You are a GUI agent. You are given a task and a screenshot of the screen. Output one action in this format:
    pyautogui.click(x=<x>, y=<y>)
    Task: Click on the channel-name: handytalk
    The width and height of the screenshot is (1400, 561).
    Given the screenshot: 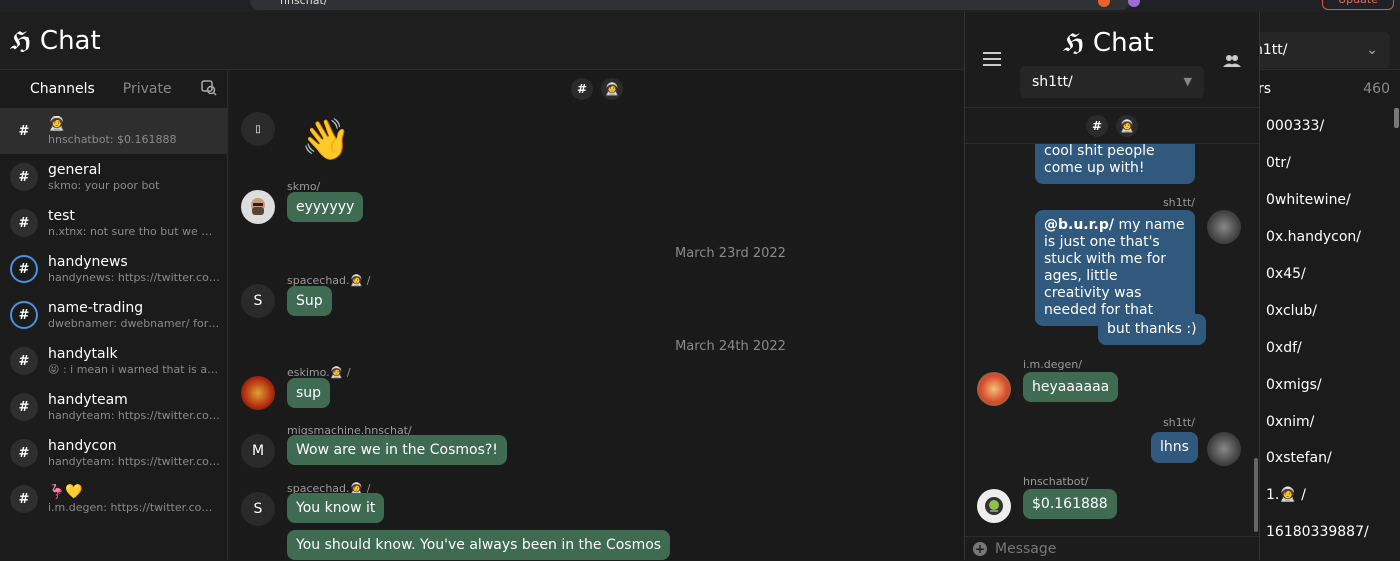 What is the action you would take?
    pyautogui.click(x=83, y=353)
    